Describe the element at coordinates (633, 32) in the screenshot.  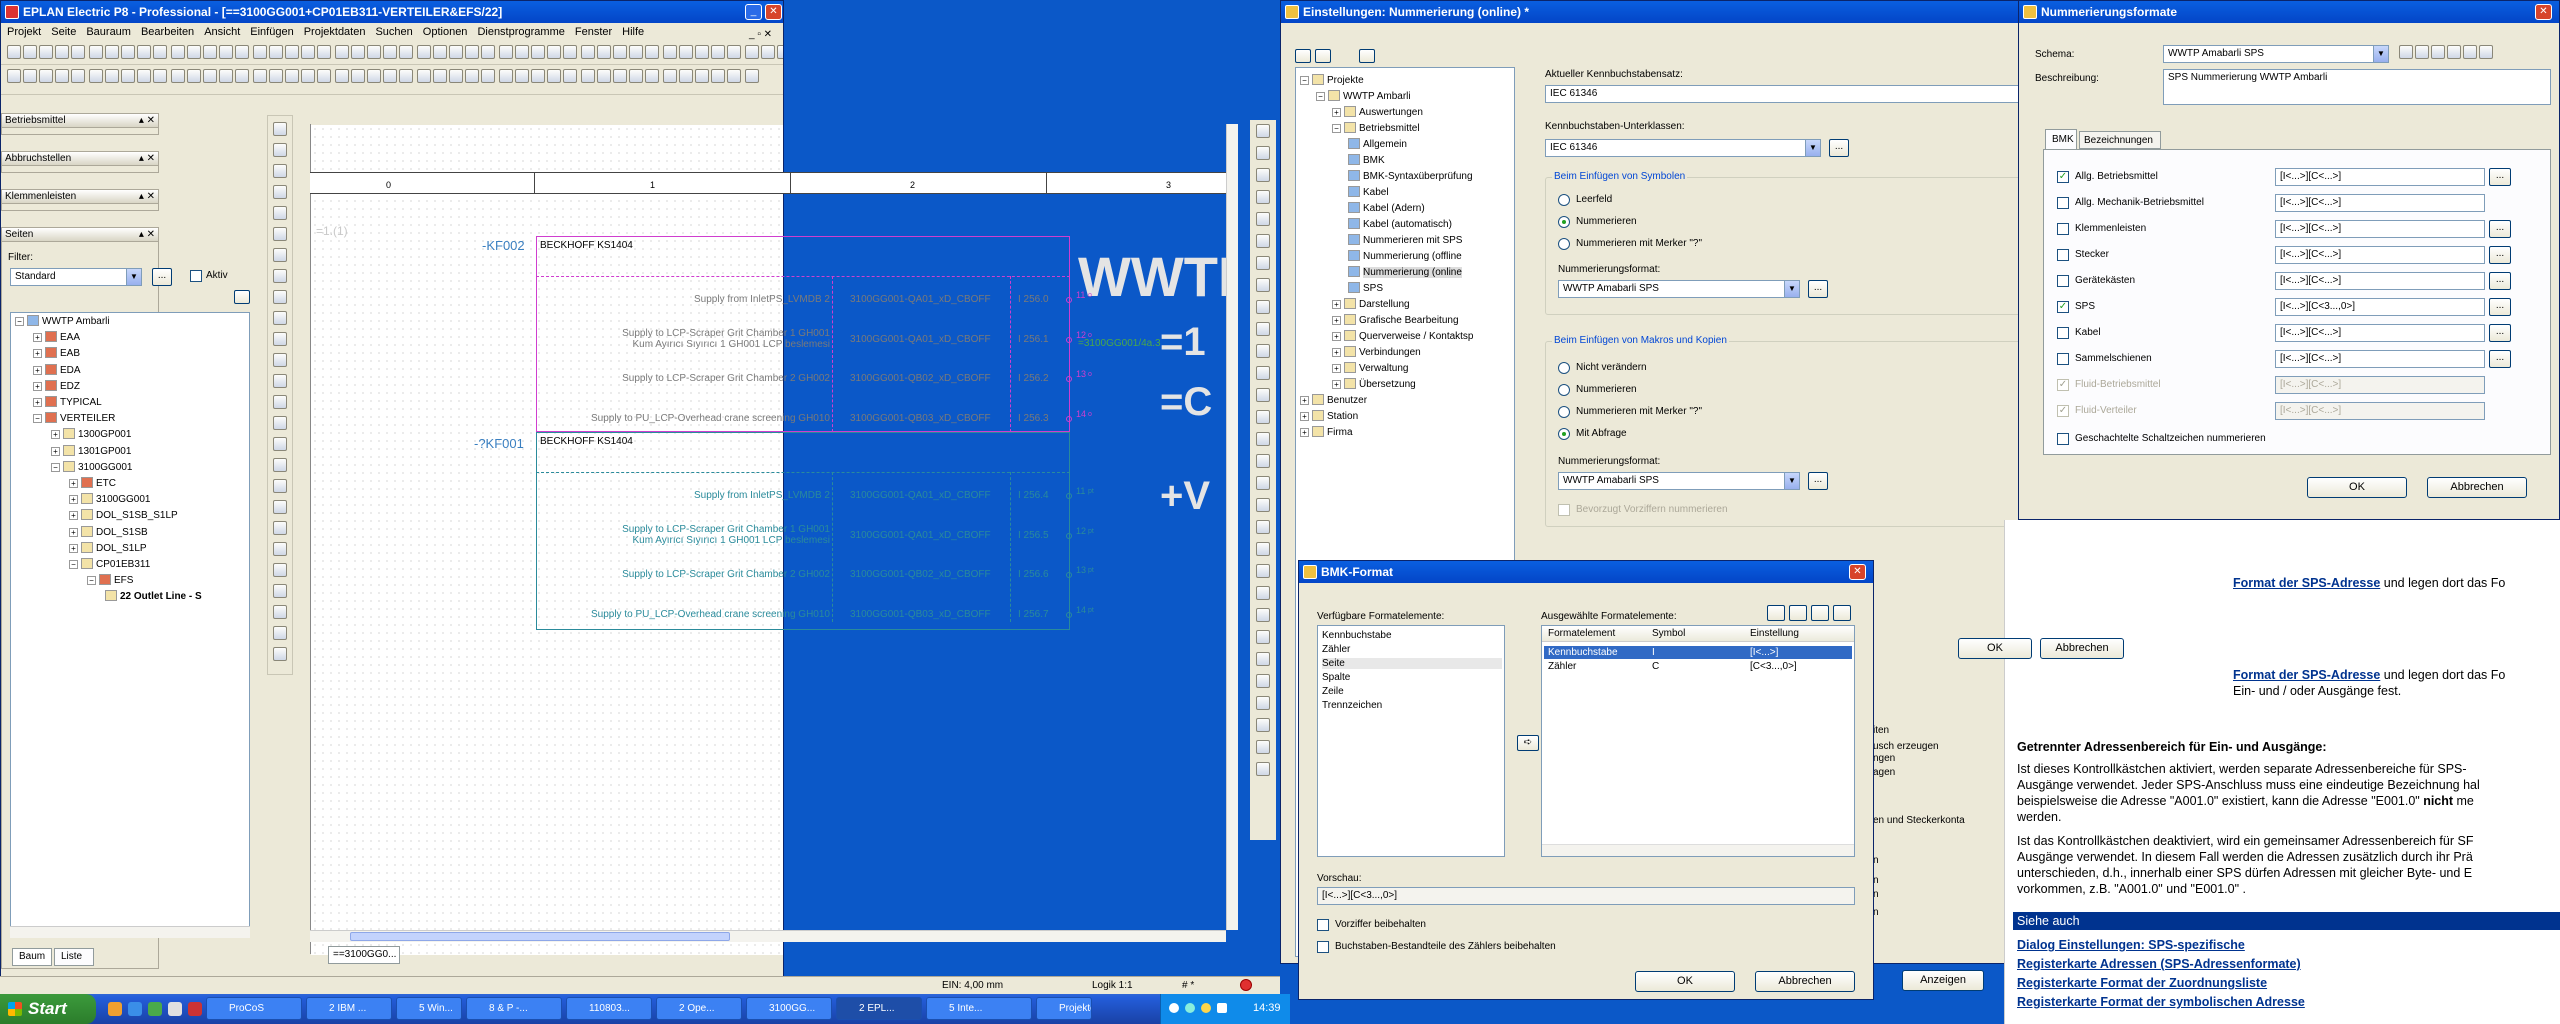
I see `menu-item: Hilfe` at that location.